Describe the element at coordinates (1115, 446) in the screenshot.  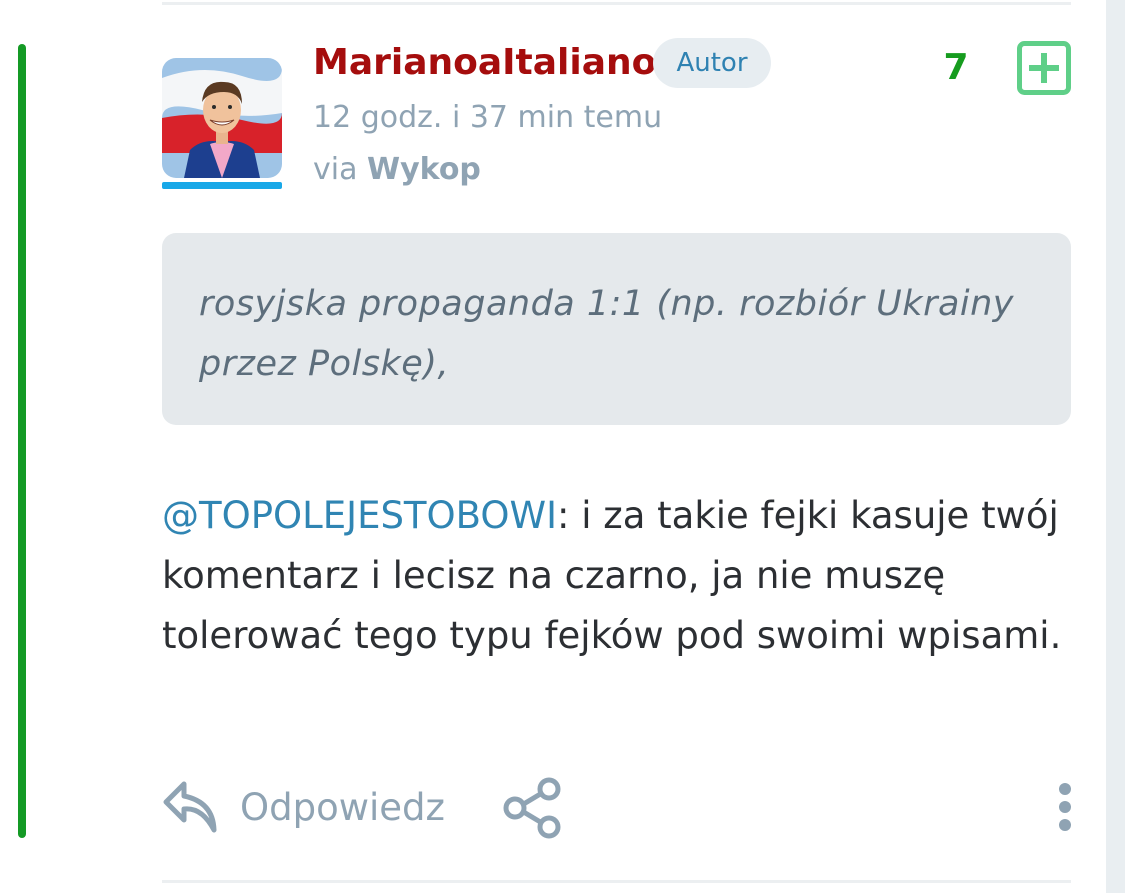
I see `page-background-strip` at that location.